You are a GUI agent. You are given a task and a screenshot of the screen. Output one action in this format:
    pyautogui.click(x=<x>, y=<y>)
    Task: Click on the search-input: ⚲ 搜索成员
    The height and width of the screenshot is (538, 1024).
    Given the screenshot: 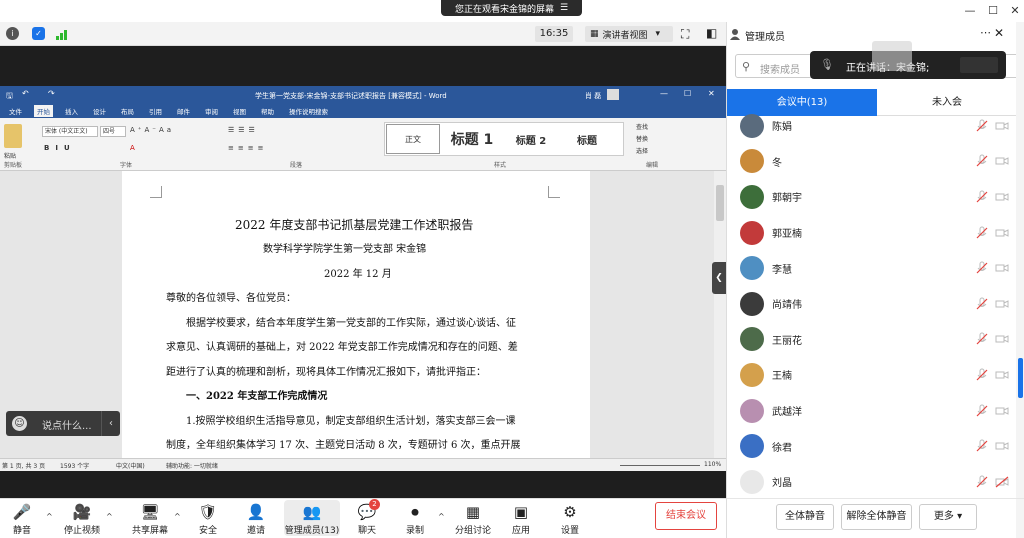 What is the action you would take?
    pyautogui.click(x=776, y=66)
    